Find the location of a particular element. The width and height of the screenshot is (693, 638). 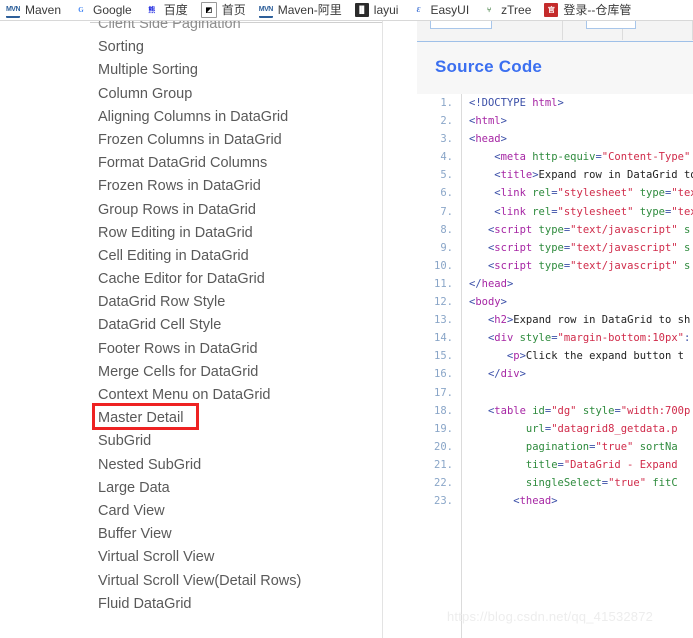

code-token: Click the expand button t is located at coordinates (604, 356).